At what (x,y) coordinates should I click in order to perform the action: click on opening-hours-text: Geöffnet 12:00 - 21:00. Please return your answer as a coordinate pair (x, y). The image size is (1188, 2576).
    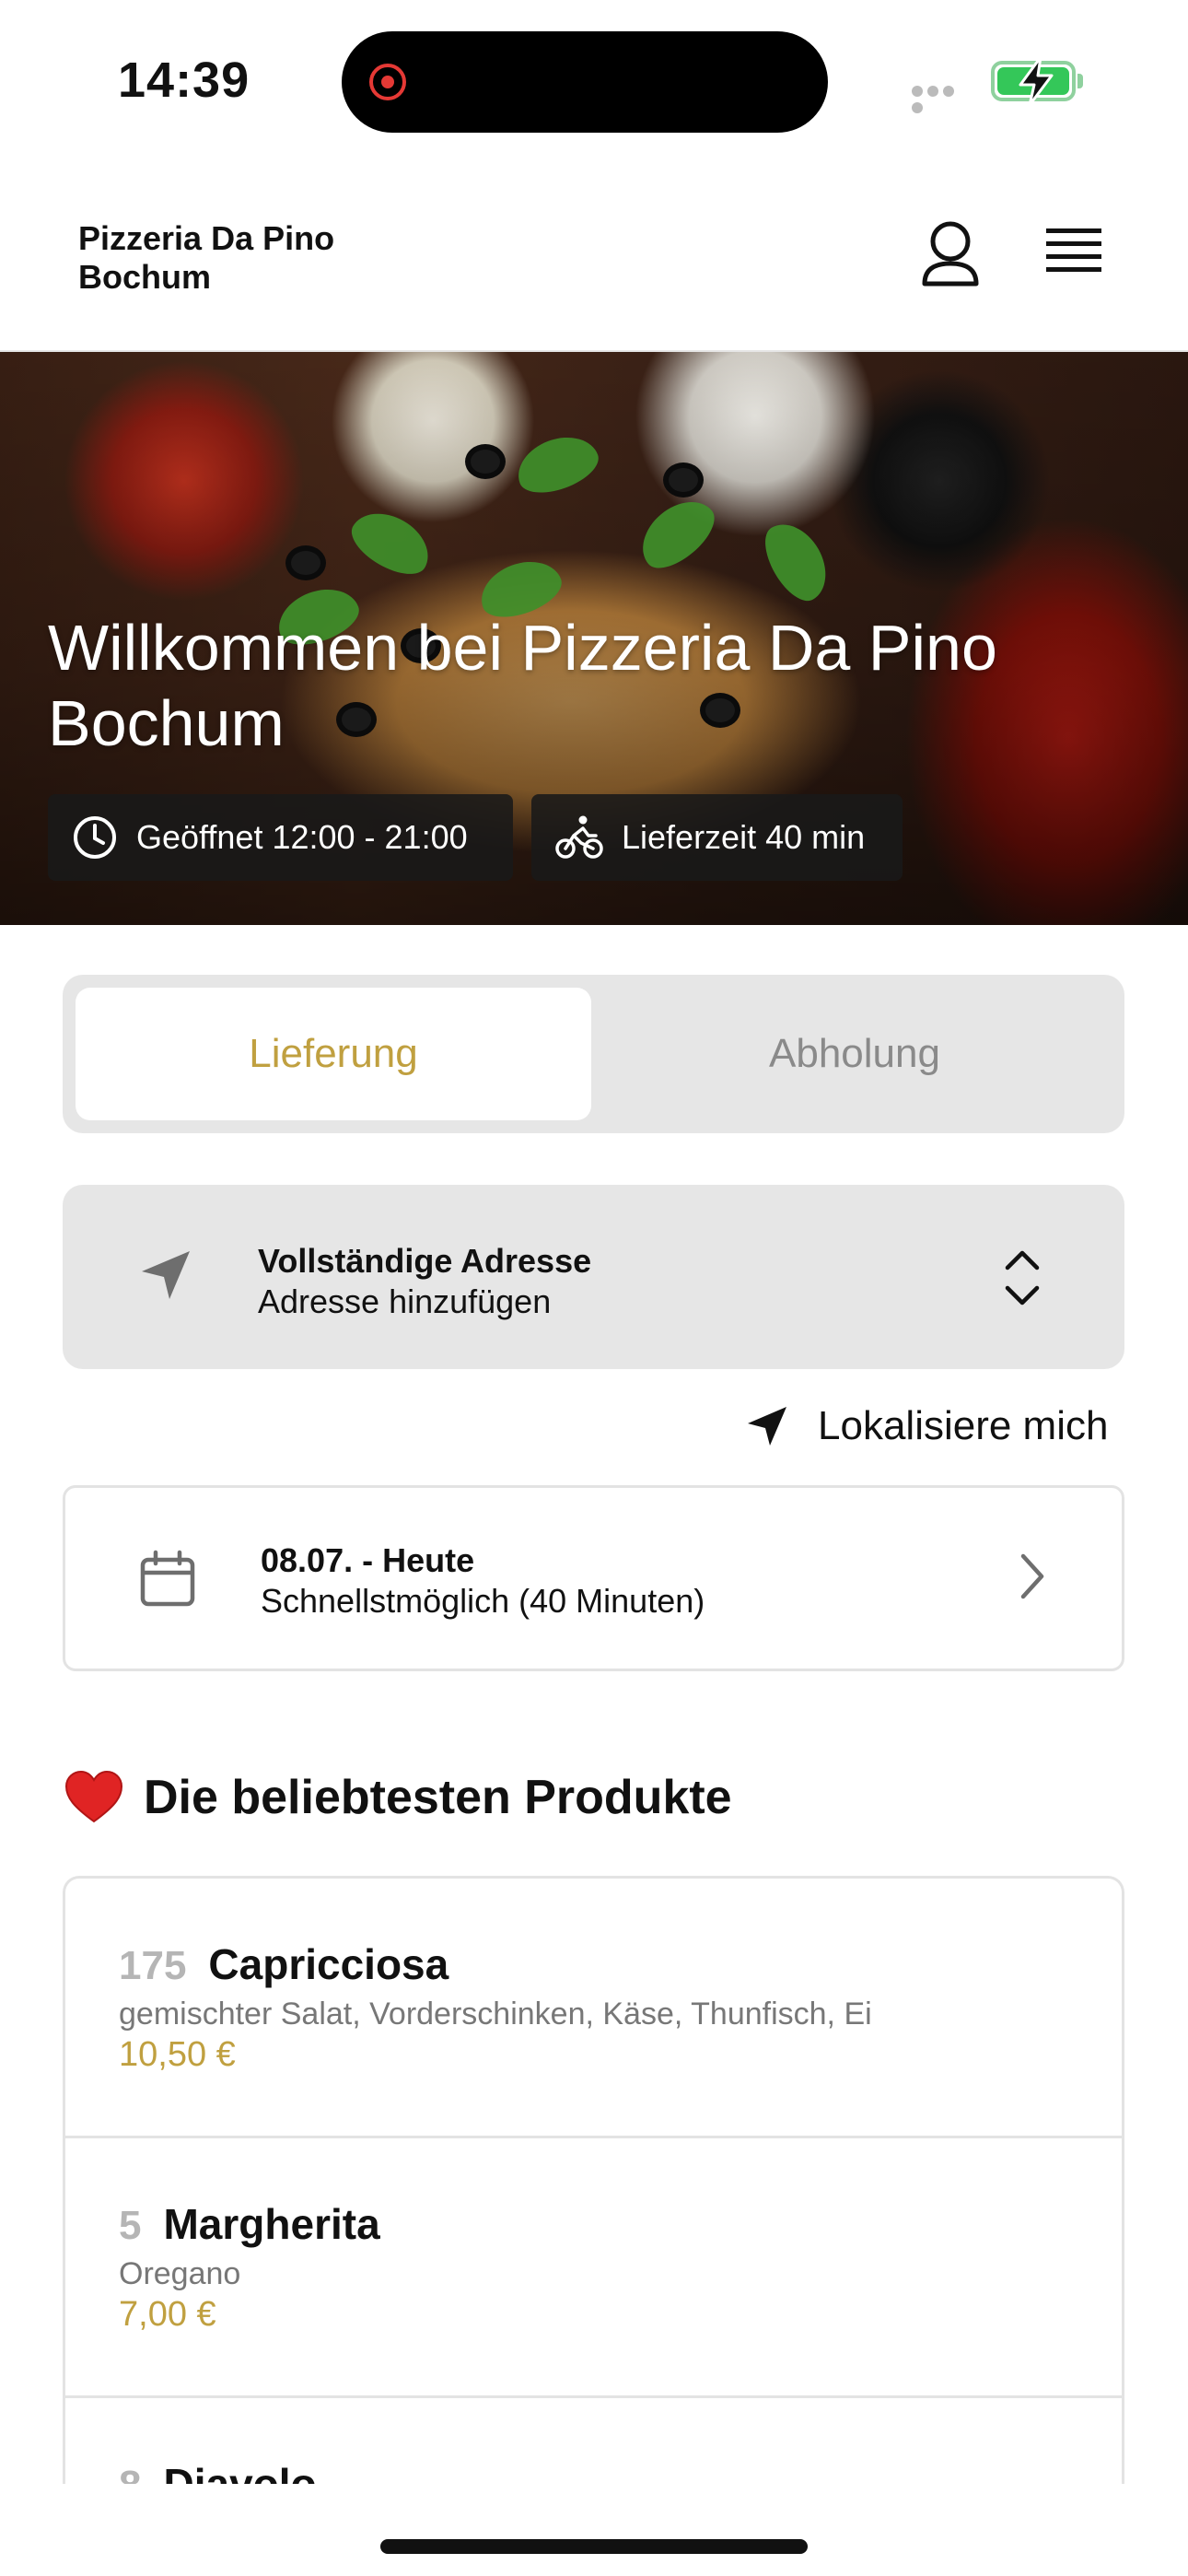
    Looking at the image, I should click on (302, 837).